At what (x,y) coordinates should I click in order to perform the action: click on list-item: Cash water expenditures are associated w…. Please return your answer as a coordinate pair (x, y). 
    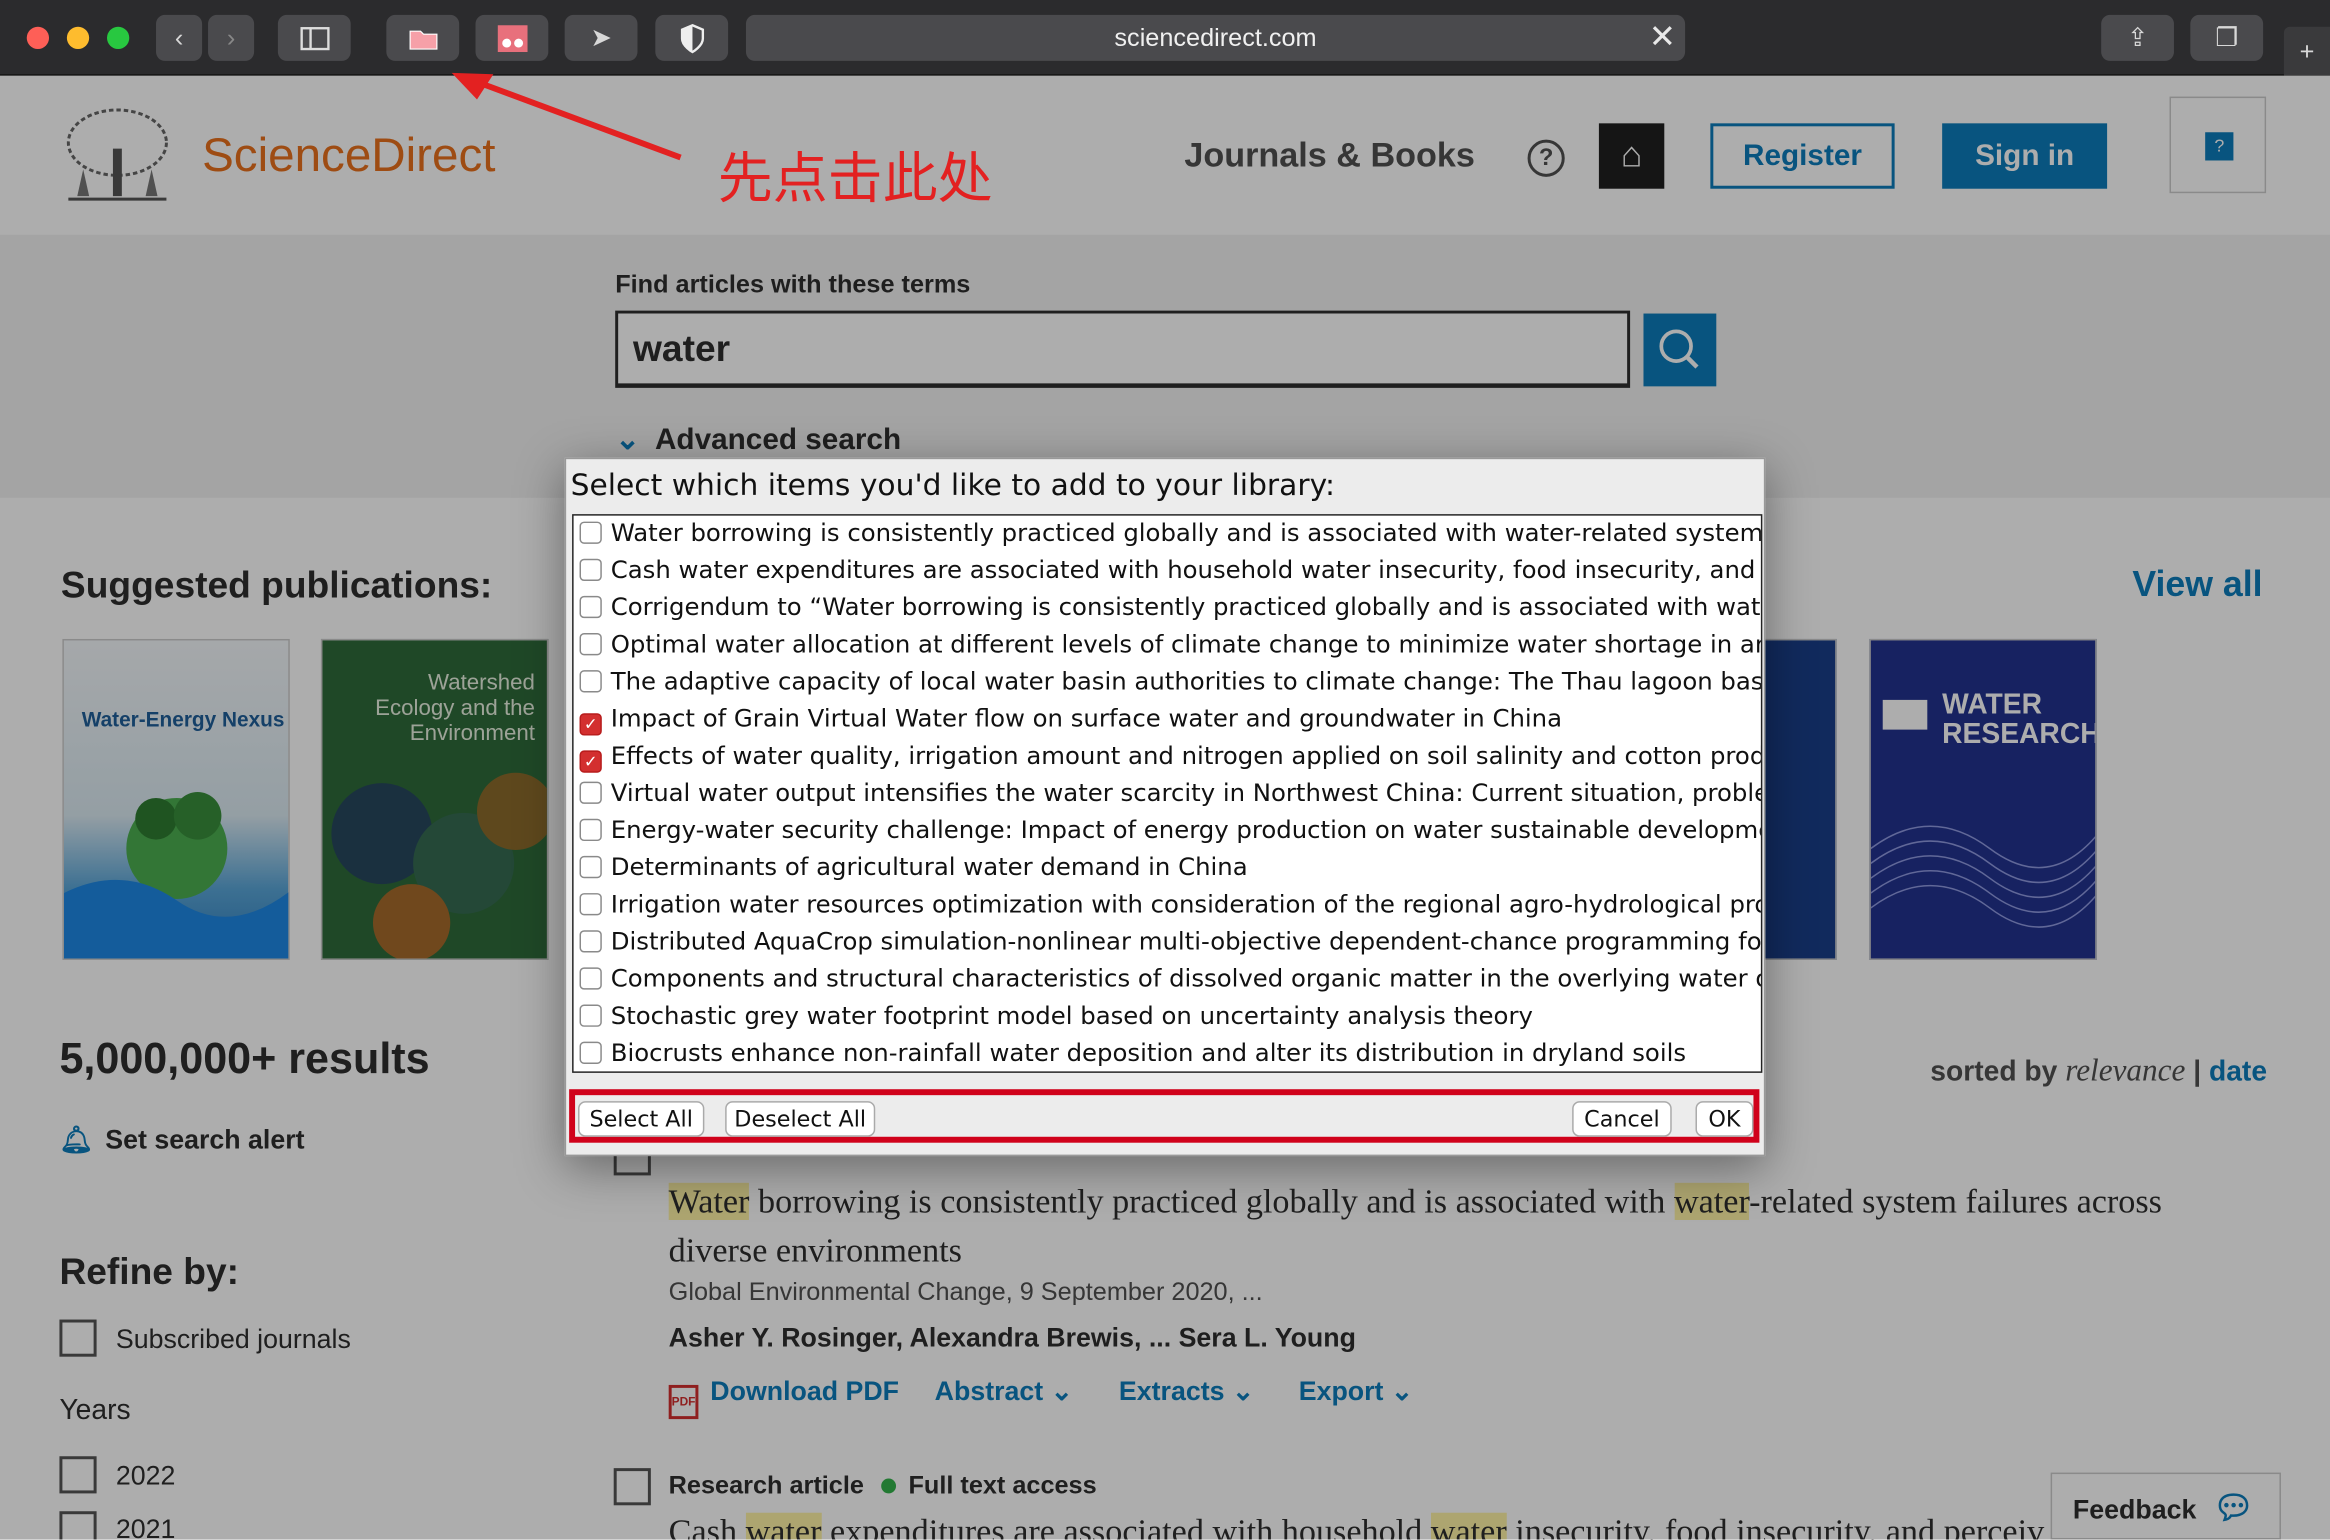
    Looking at the image, I should click on (1171, 574).